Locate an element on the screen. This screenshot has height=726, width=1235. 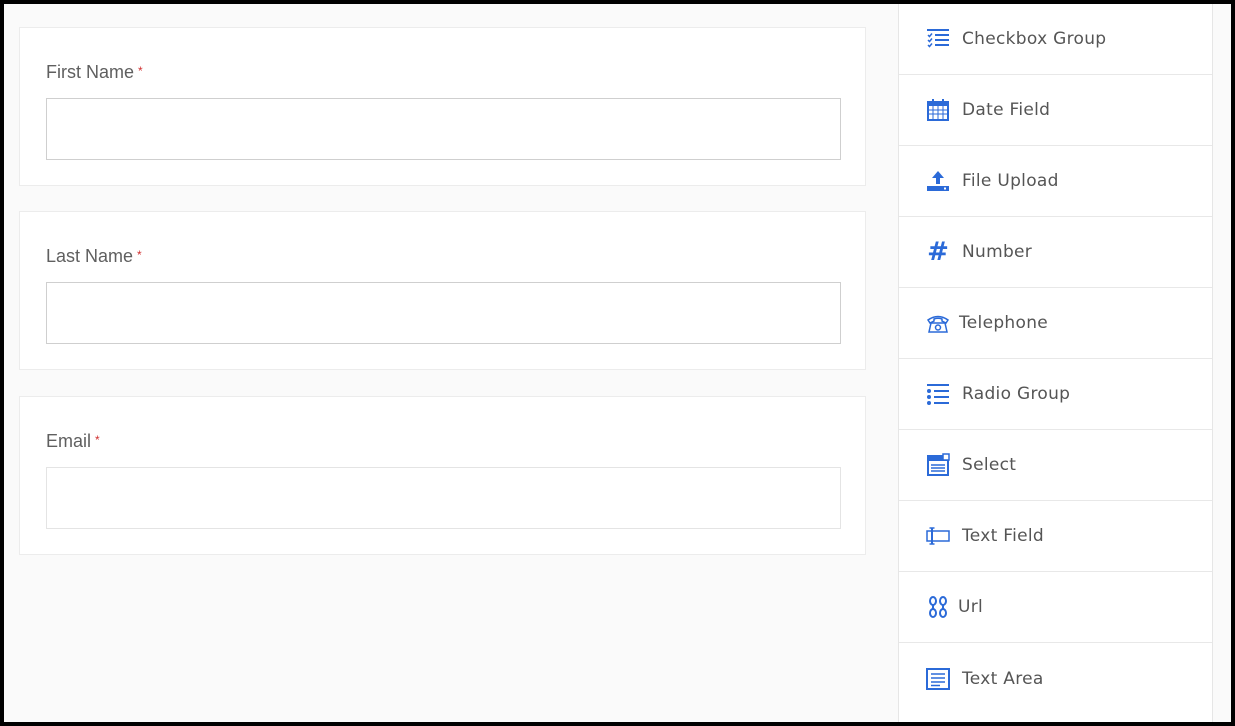
last-name-label-text: Last Name is located at coordinates (90, 256).